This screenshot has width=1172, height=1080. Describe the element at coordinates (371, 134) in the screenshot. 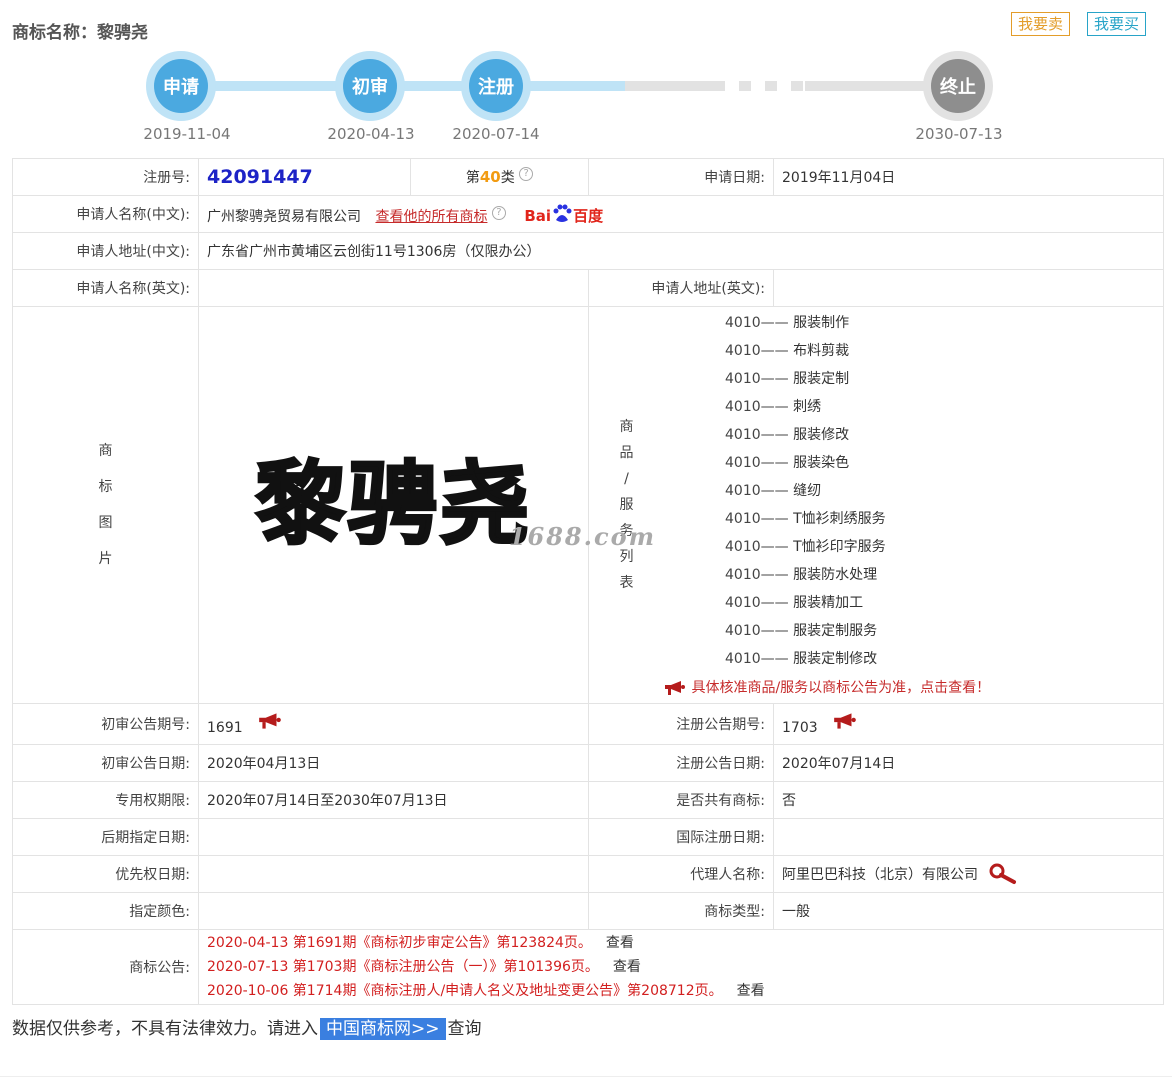

I see `timeline-date: 2020-04-13` at that location.